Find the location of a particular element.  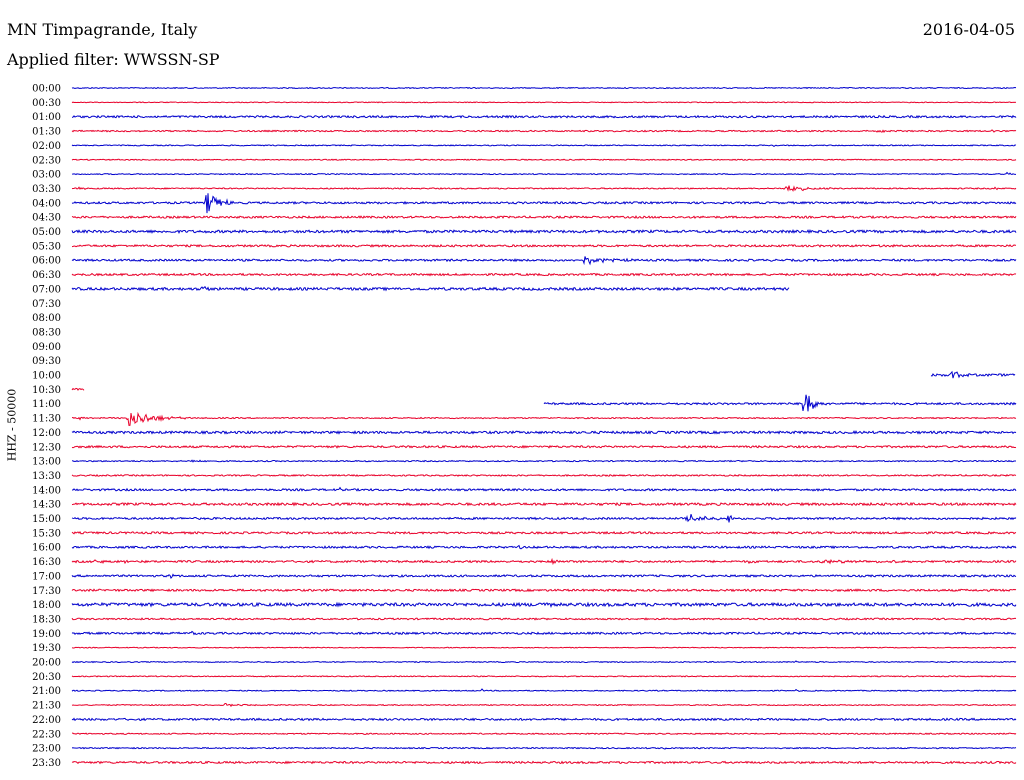

row-time-label: 06:00 is located at coordinates (46, 261).